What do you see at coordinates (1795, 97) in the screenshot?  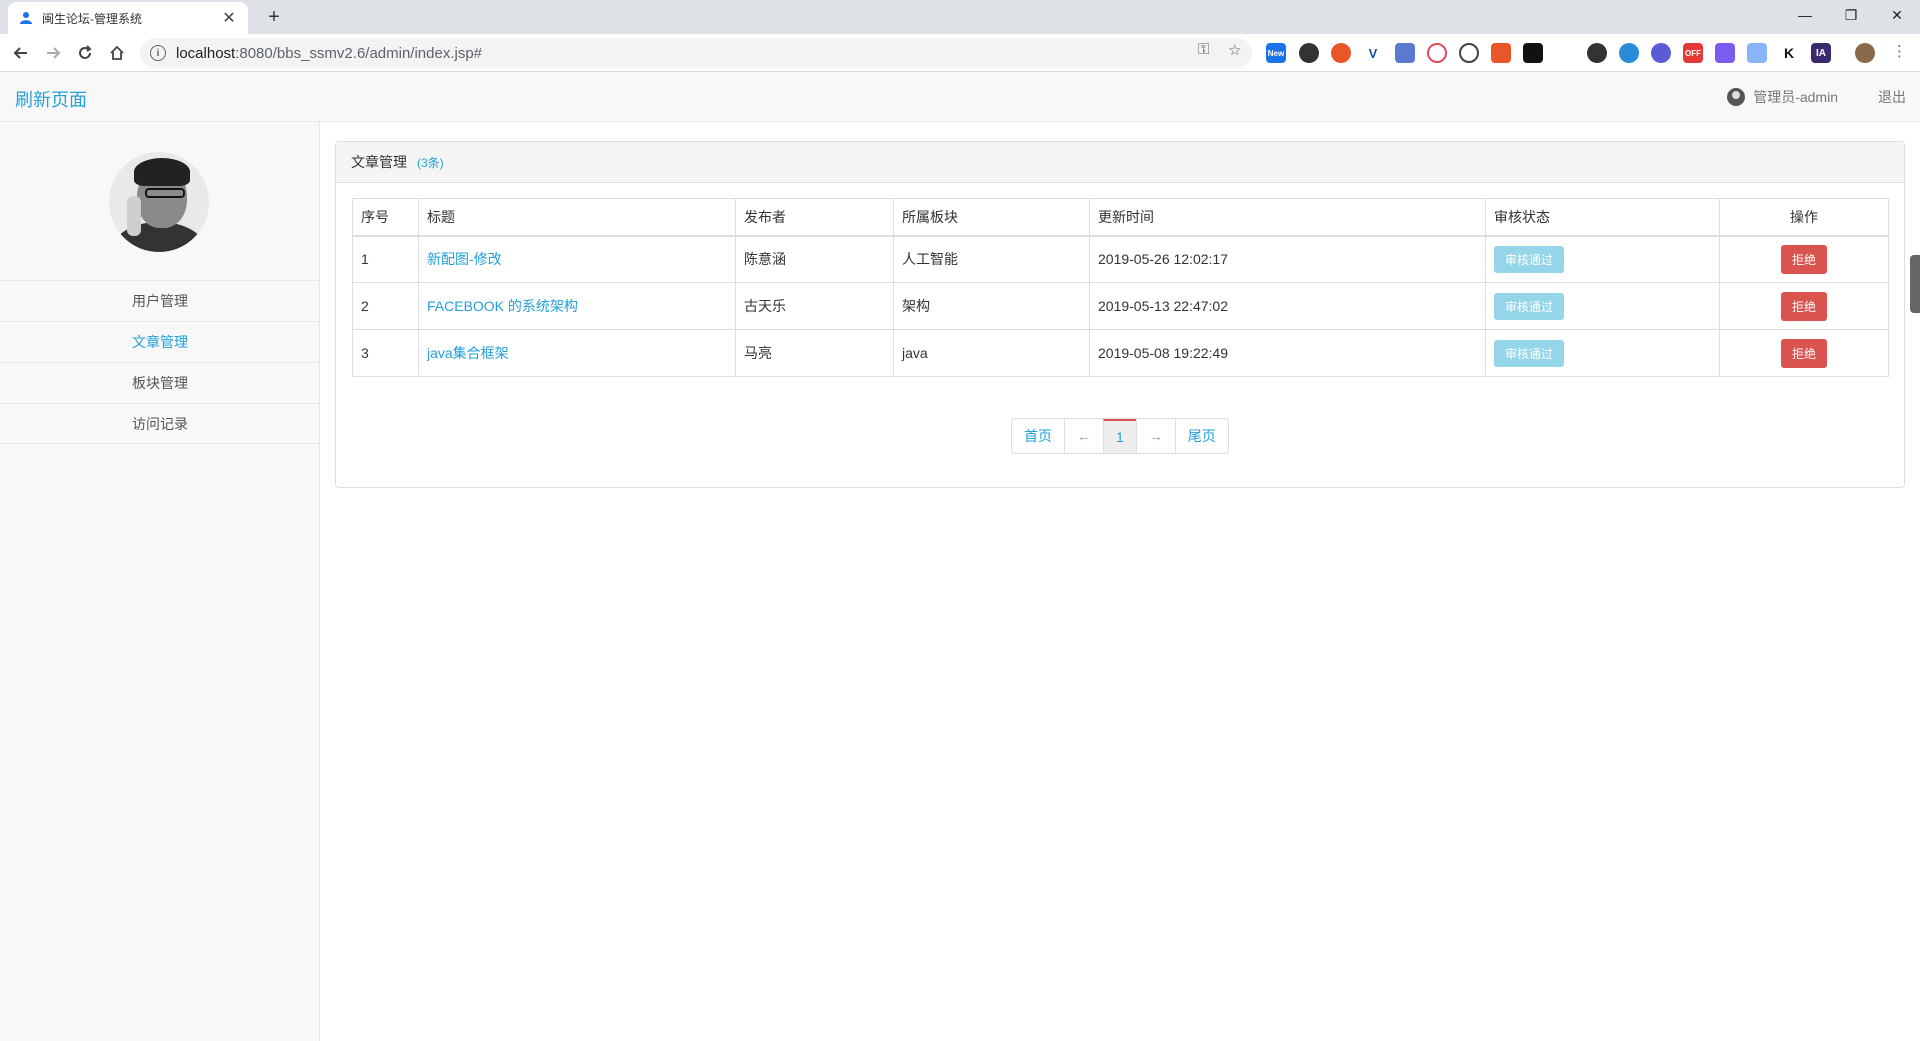 I see `admin-label: 管理员-admin` at bounding box center [1795, 97].